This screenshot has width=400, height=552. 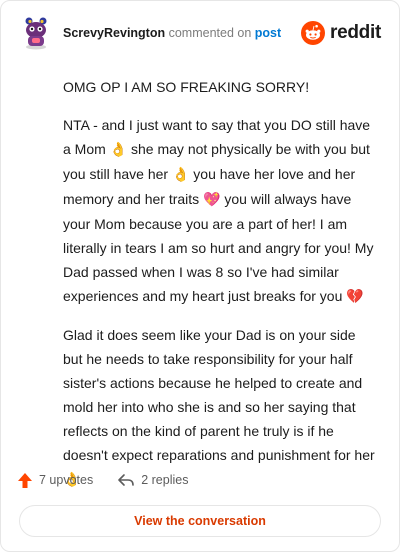 I want to click on reply-stat: 2 replies, so click(x=152, y=480).